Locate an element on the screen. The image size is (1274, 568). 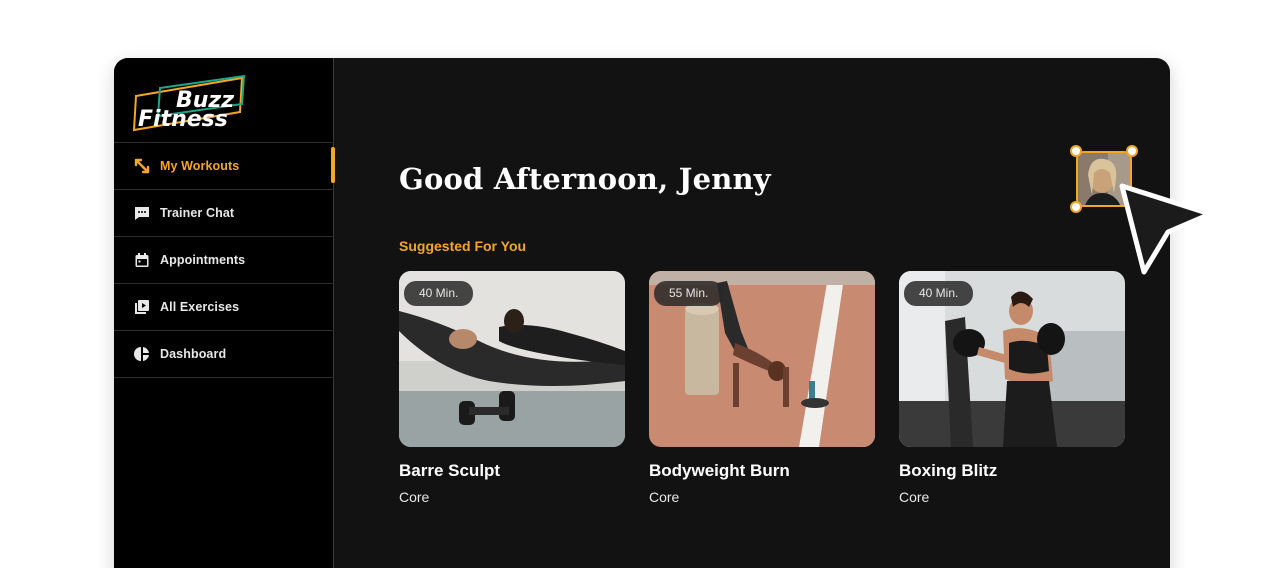
workout-thumbnail: 55 Min. is located at coordinates (762, 359).